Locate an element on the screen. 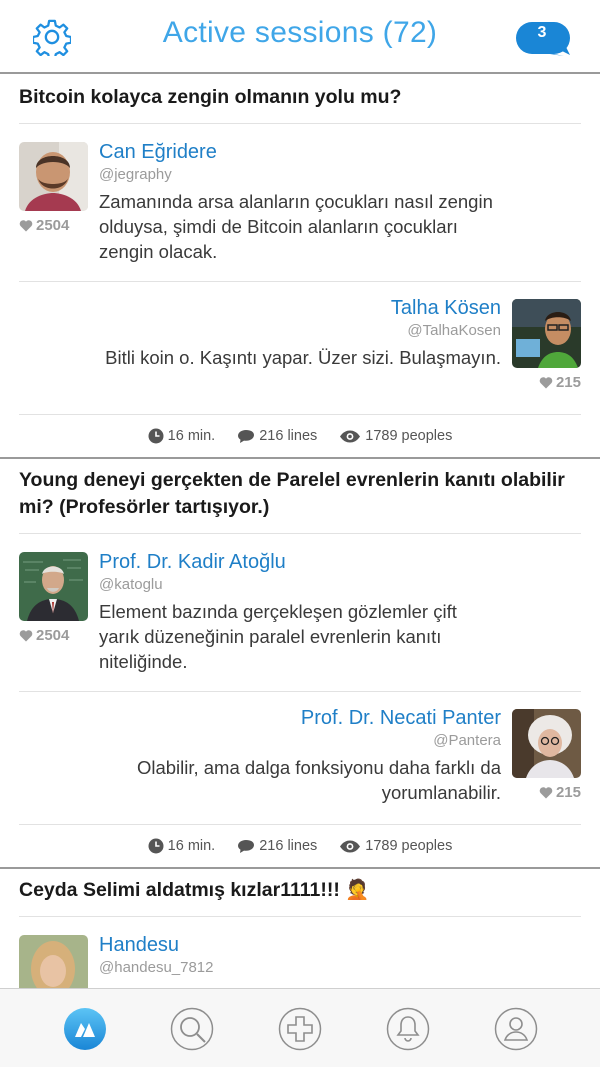 The width and height of the screenshot is (600, 1067). author-handle: @jegraphy is located at coordinates (299, 175).